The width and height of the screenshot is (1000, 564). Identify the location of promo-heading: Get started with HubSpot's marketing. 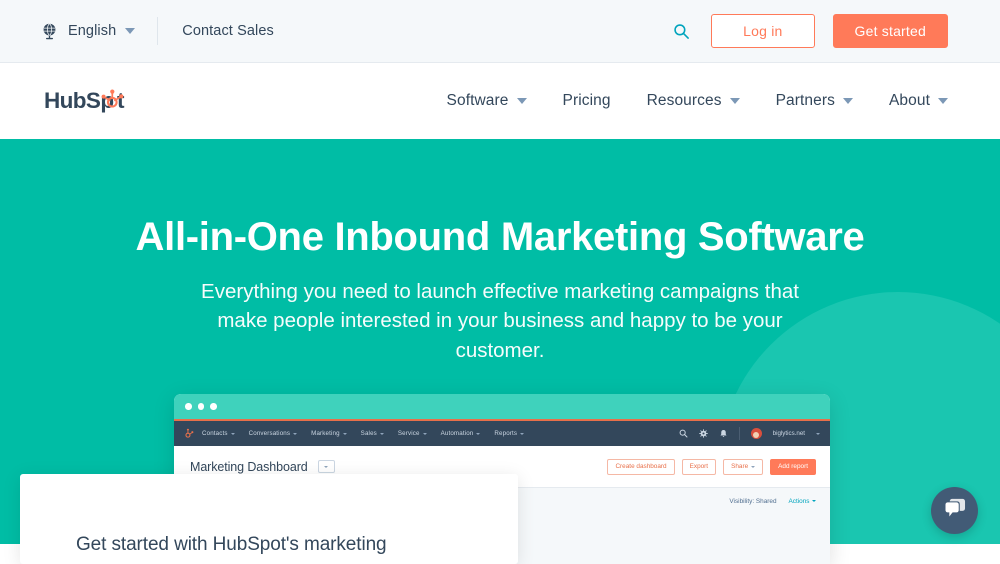
(231, 545).